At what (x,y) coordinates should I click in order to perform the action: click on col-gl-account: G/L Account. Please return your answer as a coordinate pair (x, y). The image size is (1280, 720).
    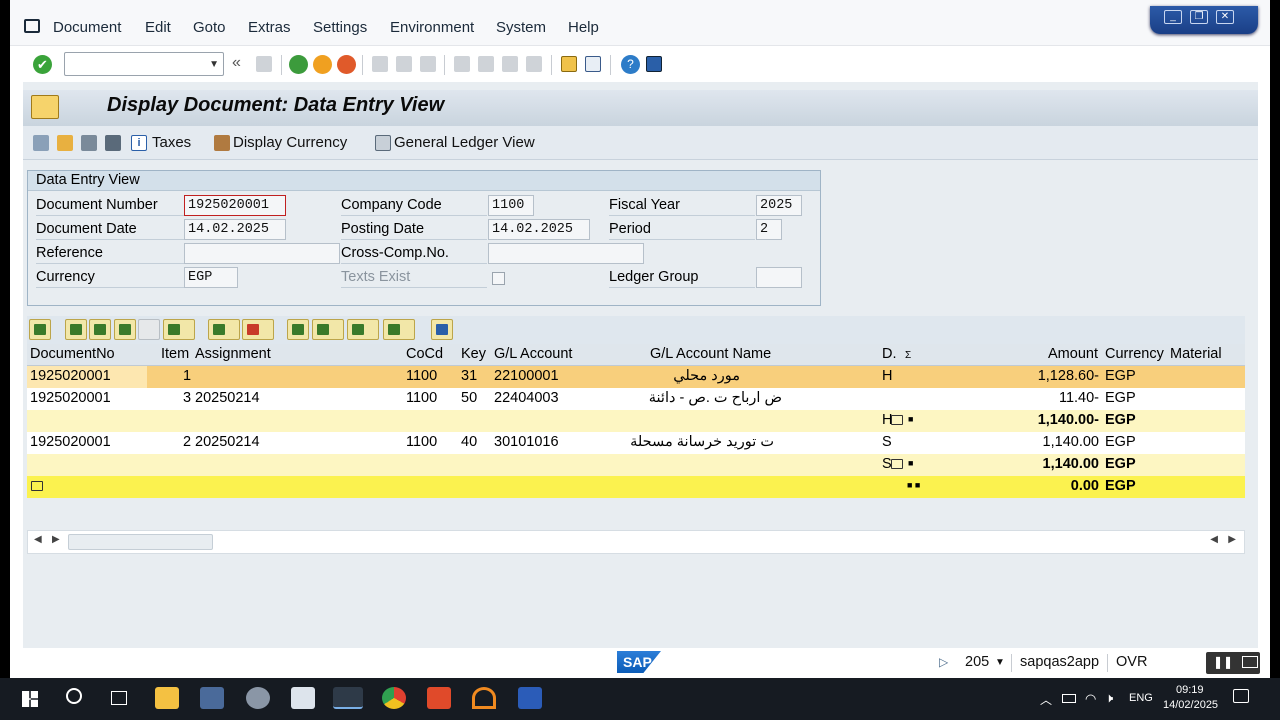
    Looking at the image, I should click on (533, 354).